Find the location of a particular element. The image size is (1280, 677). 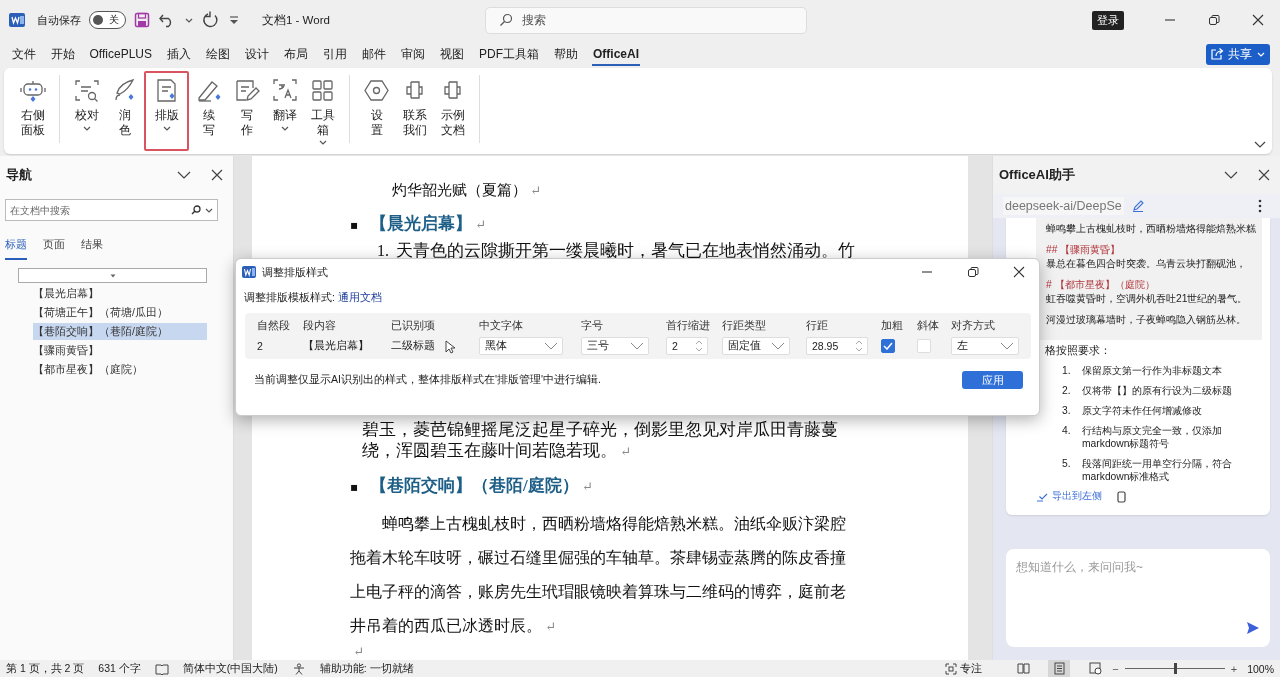

model-selector: deepseek-ai/DeepSe is located at coordinates (1063, 206).